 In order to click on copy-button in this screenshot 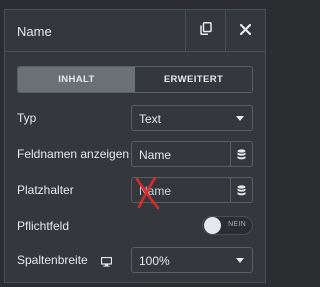, I will do `click(205, 30)`.